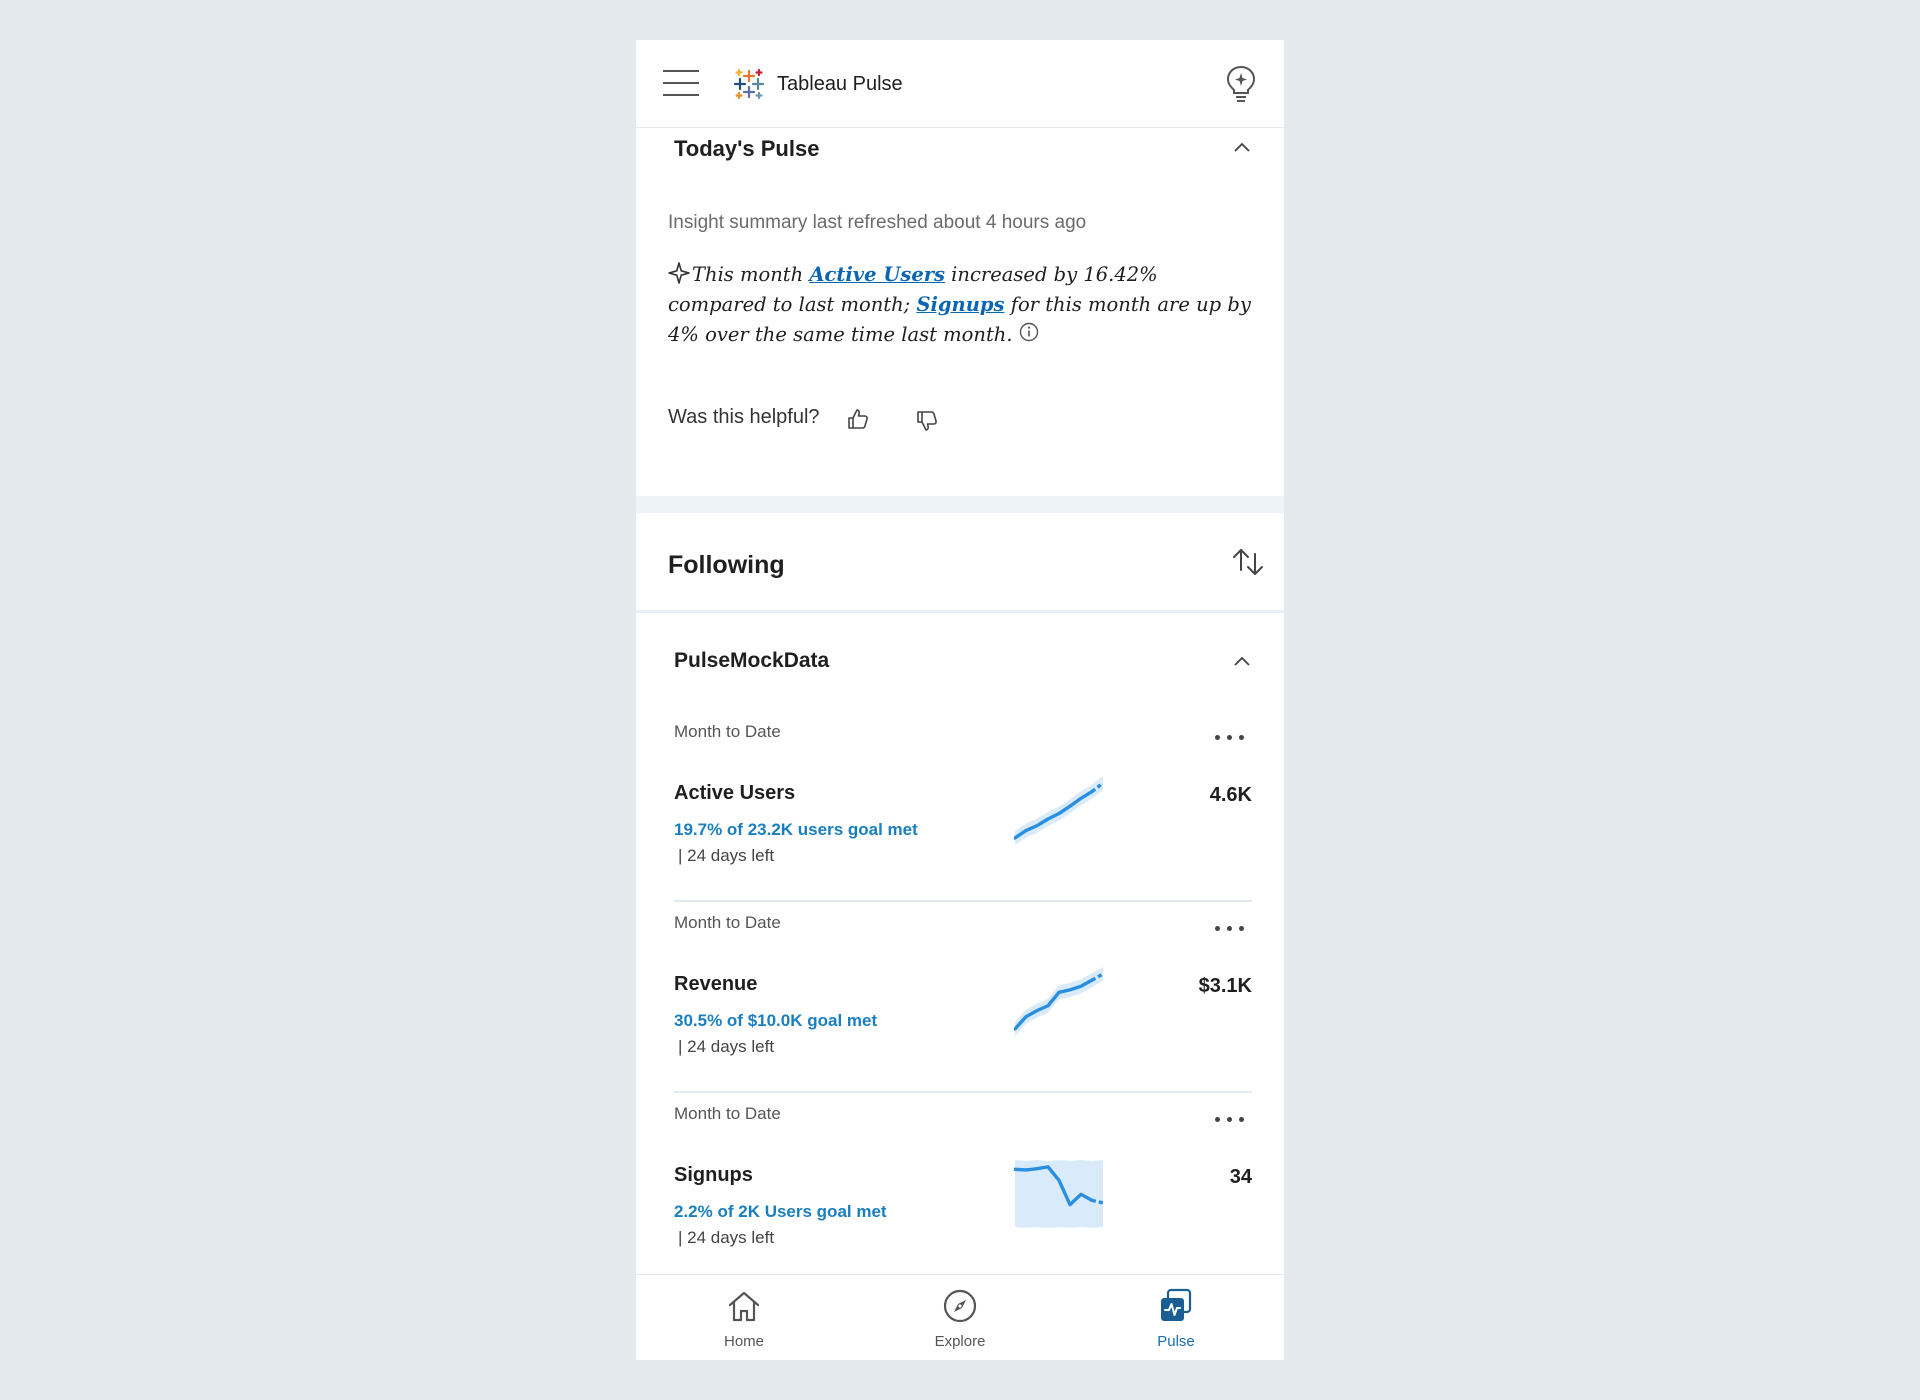 Image resolution: width=1920 pixels, height=1400 pixels. What do you see at coordinates (960, 1306) in the screenshot?
I see `compass-icon` at bounding box center [960, 1306].